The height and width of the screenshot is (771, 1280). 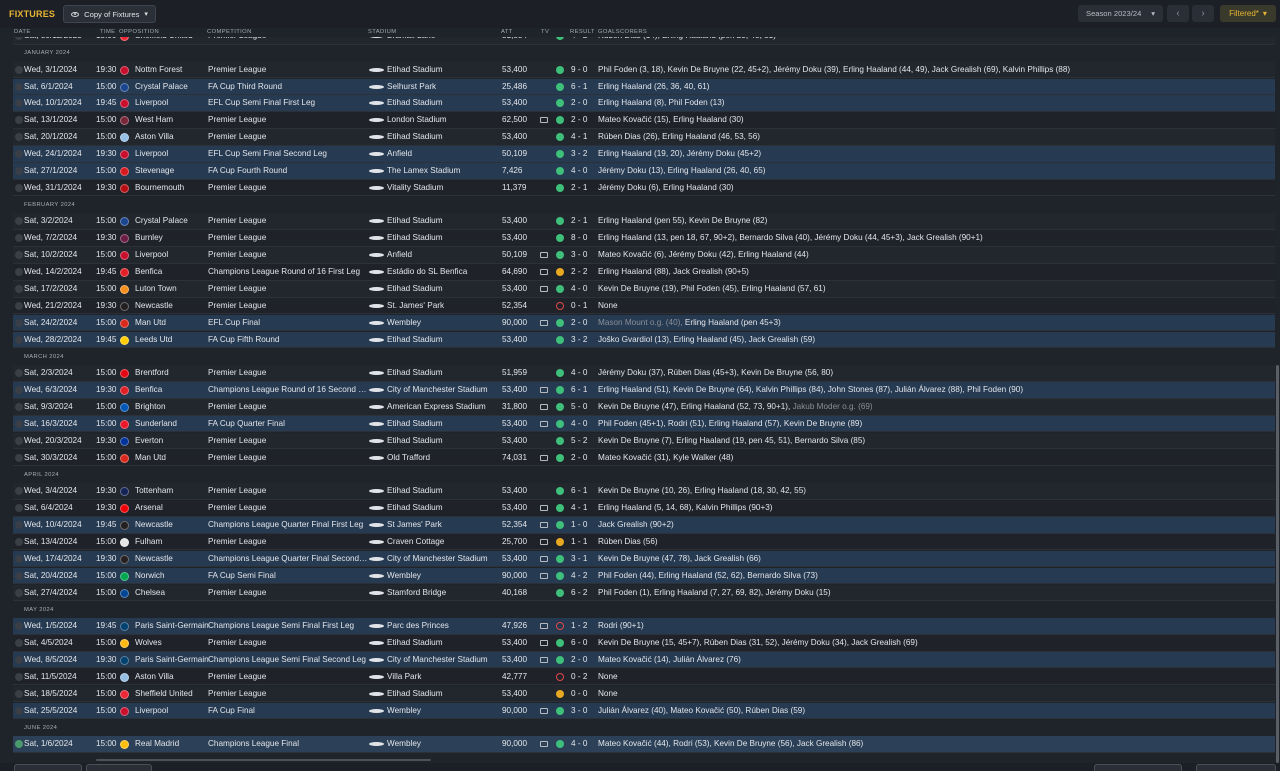 What do you see at coordinates (175, 171) in the screenshot?
I see `opposition-link: Stevenage` at bounding box center [175, 171].